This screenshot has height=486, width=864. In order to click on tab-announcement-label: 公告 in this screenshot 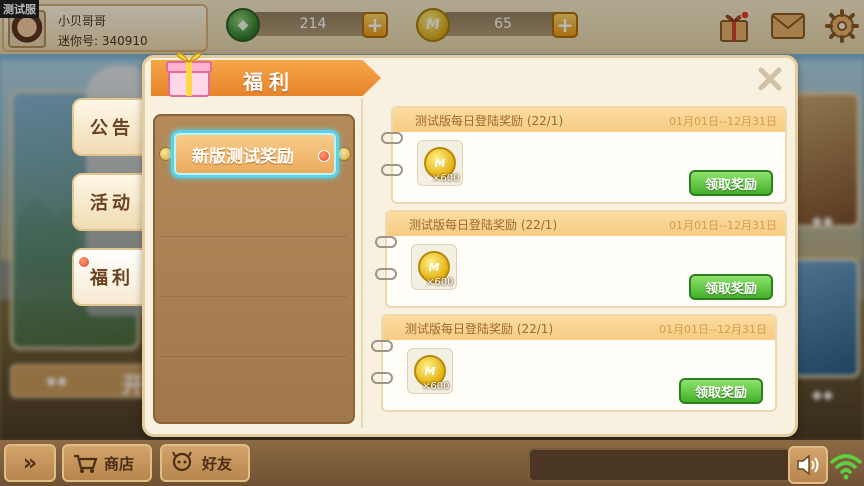, I will do `click(112, 128)`.